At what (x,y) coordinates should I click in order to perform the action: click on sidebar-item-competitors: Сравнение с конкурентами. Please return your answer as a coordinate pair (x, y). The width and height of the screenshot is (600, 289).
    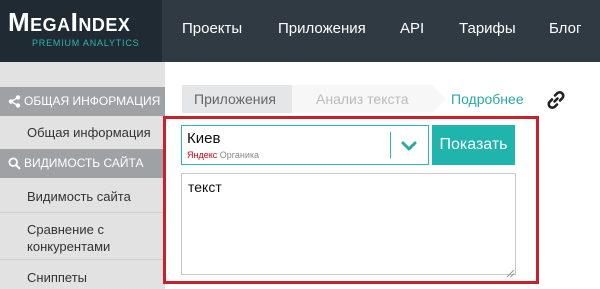
    Looking at the image, I should click on (70, 238).